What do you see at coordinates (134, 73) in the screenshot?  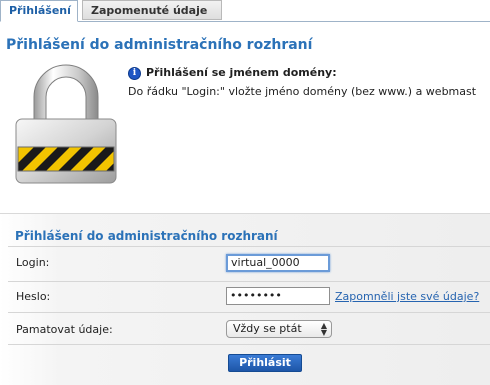 I see `info-icon: i` at bounding box center [134, 73].